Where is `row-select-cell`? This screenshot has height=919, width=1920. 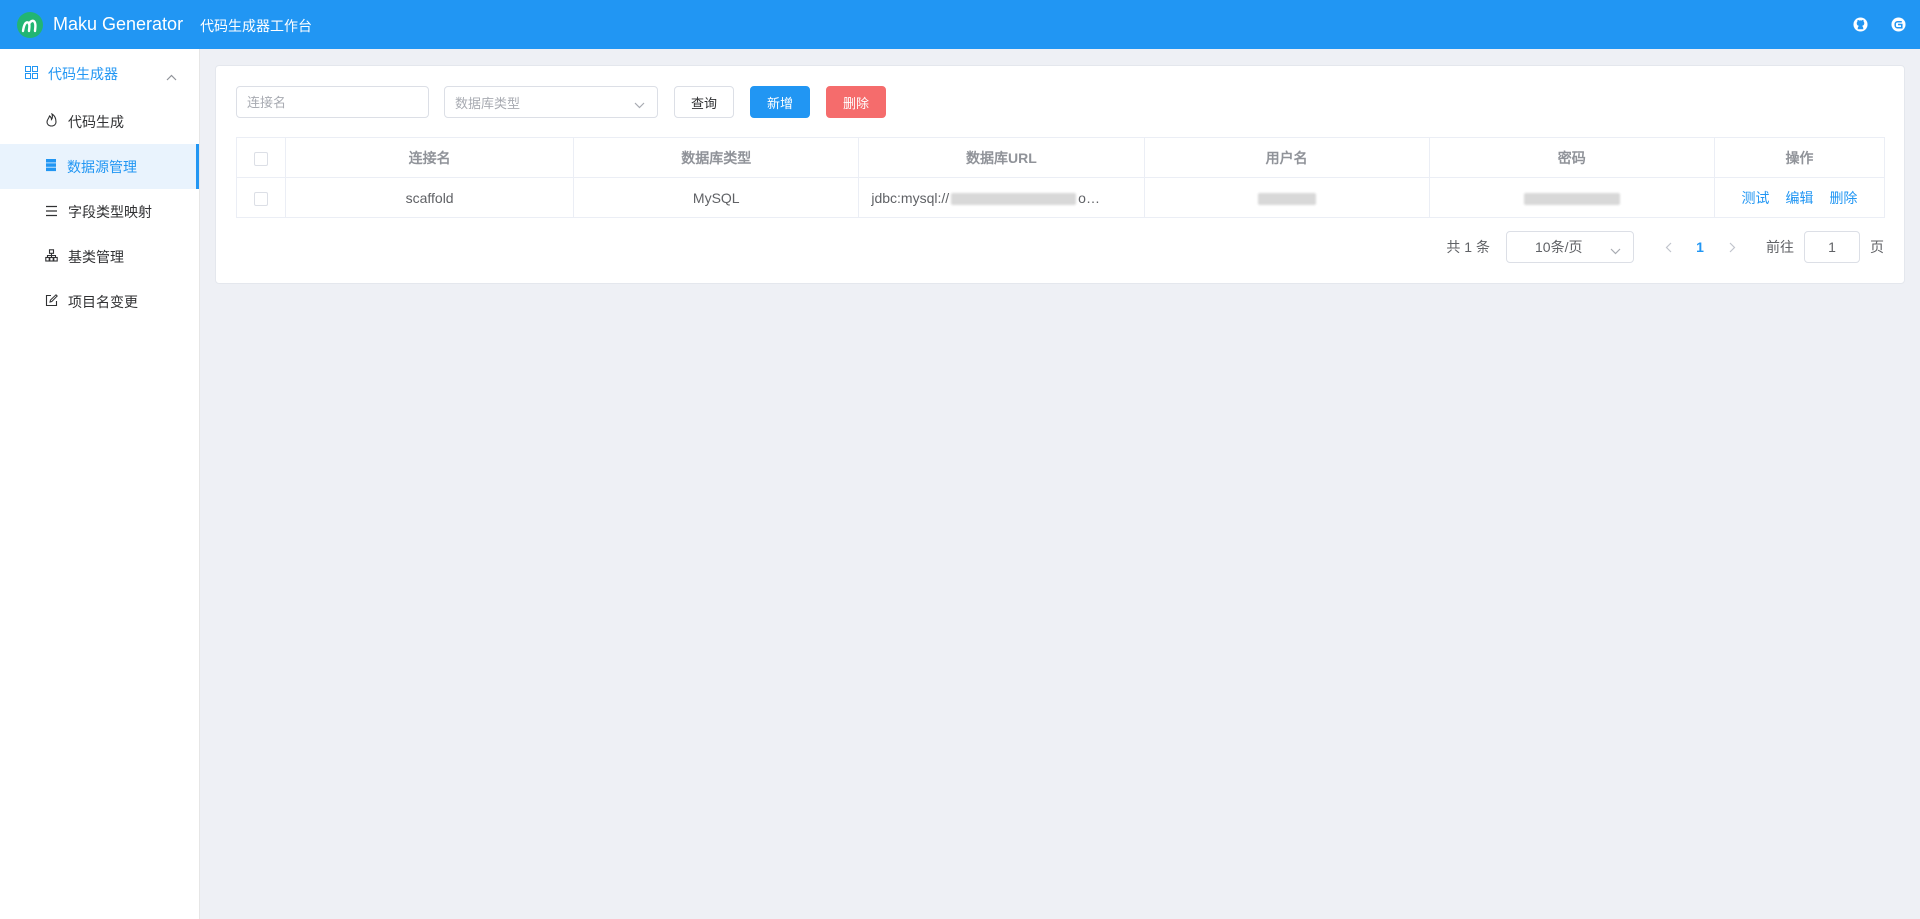 row-select-cell is located at coordinates (261, 197).